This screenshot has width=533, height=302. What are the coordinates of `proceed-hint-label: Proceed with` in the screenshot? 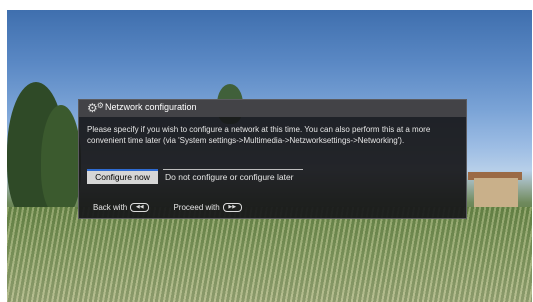 It's located at (196, 207).